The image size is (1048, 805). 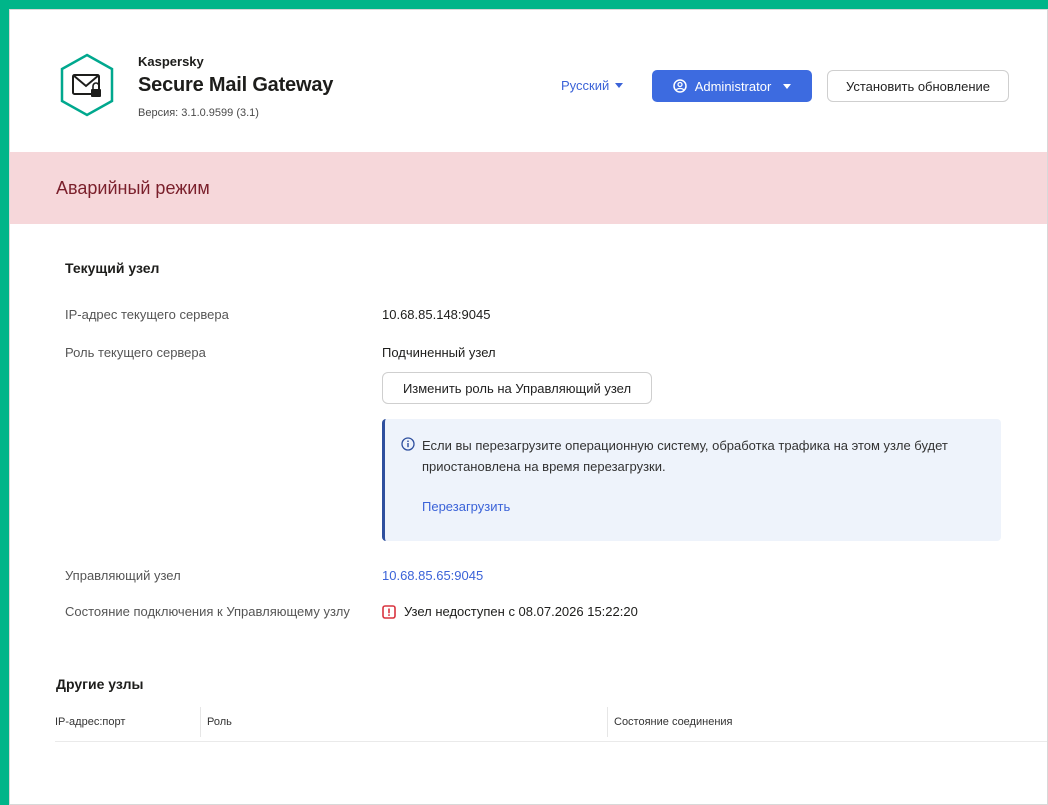 What do you see at coordinates (389, 611) in the screenshot?
I see `error-square-icon` at bounding box center [389, 611].